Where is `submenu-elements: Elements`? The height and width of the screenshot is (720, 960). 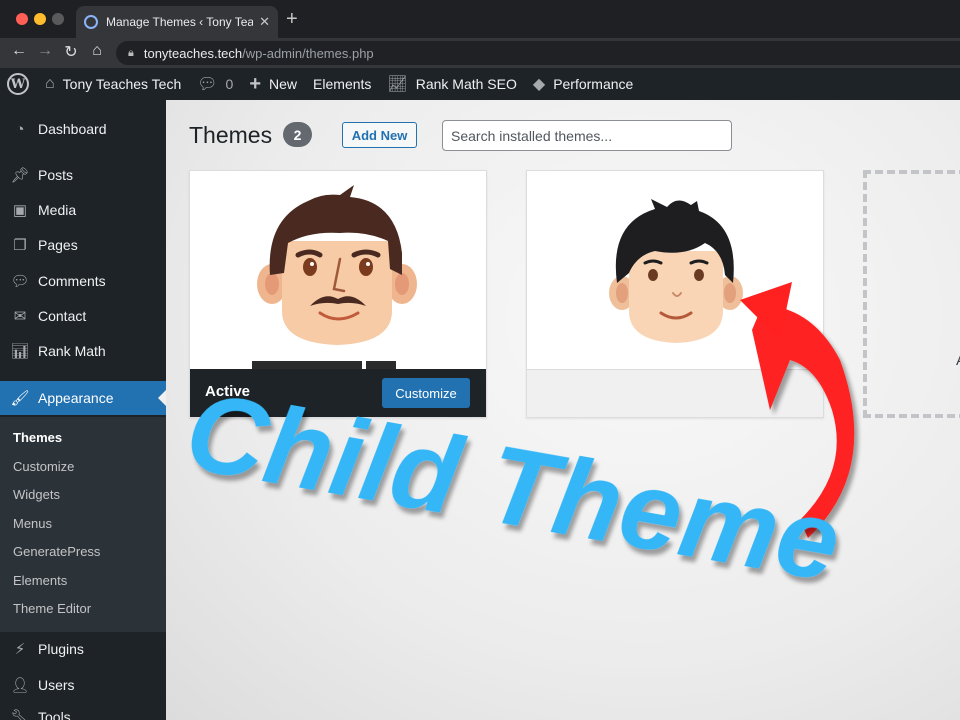 submenu-elements: Elements is located at coordinates (40, 580).